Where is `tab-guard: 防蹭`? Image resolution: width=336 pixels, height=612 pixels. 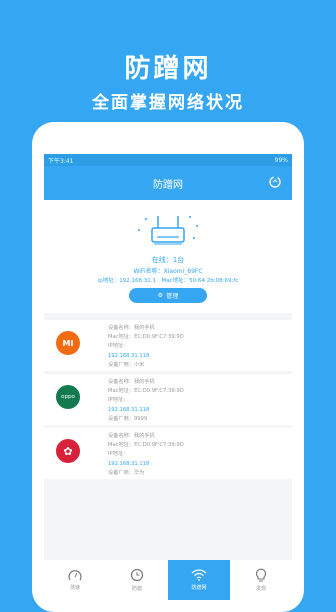
tab-guard: 防蹭 is located at coordinates (137, 580).